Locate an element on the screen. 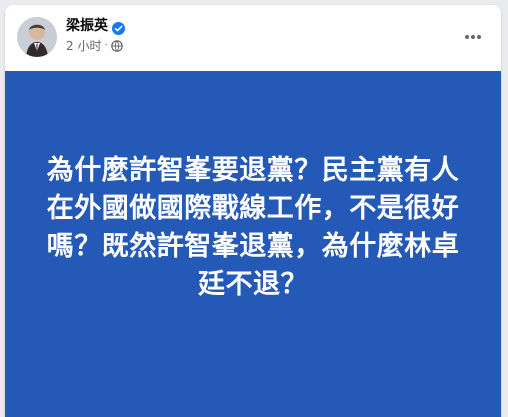 The image size is (508, 417). author-line: 梁振英 is located at coordinates (95, 26).